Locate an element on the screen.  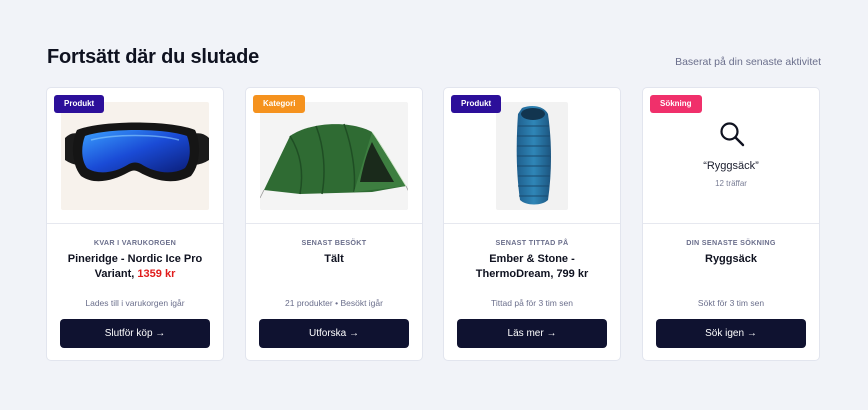
product-price: 1359 kr is located at coordinates (156, 274).